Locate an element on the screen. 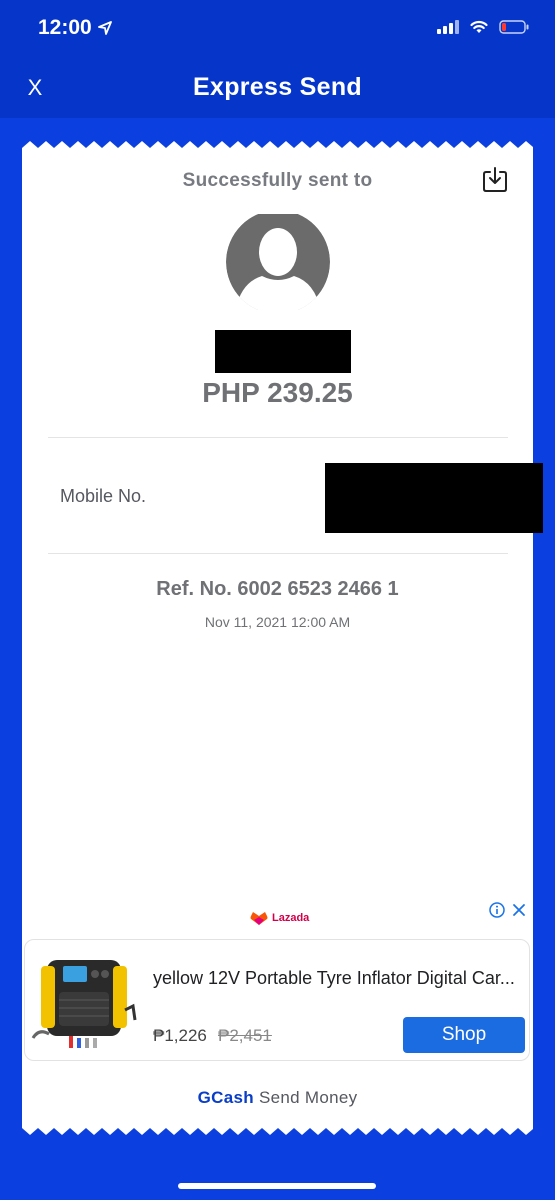  redacted-mobile-number is located at coordinates (434, 498).